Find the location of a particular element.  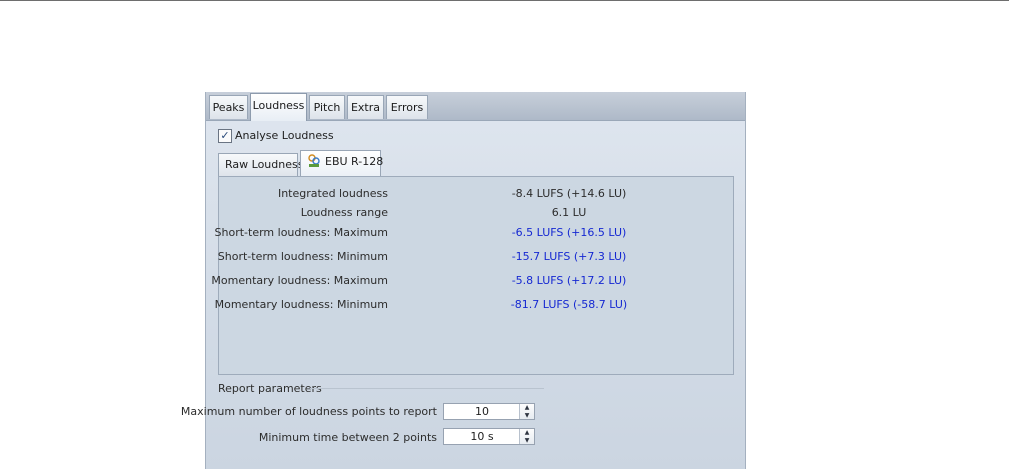

result-value: -15.7 LUFS (+7.3 LU) is located at coordinates (569, 256).